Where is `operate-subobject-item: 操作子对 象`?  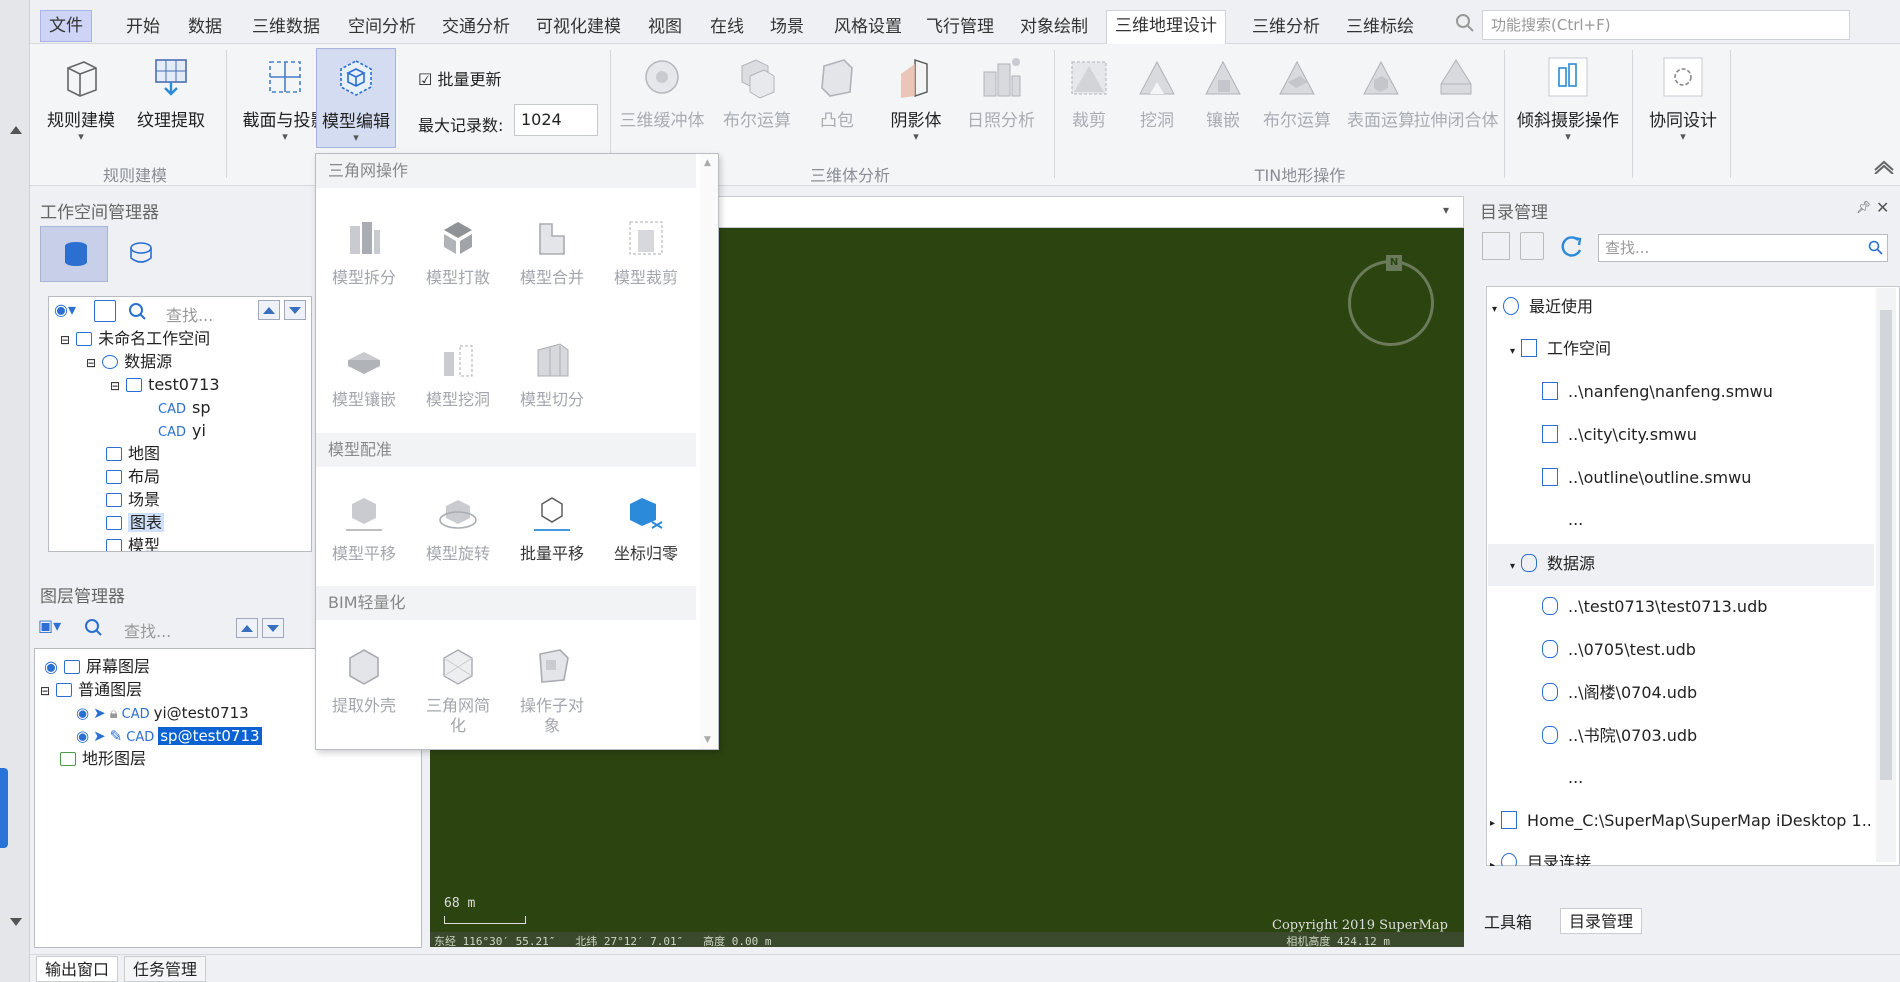 operate-subobject-item: 操作子对 象 is located at coordinates (552, 690).